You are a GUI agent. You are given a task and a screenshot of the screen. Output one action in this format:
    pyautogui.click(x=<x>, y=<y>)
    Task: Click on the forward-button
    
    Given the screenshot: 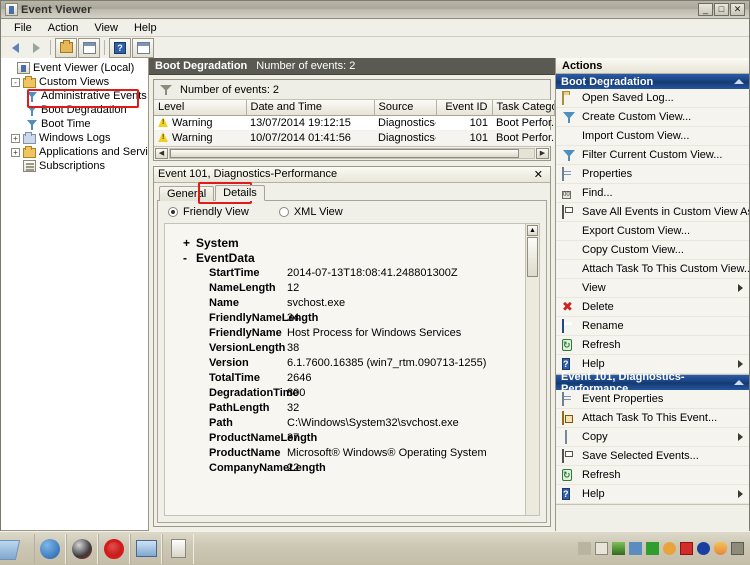 What is the action you would take?
    pyautogui.click(x=36, y=48)
    